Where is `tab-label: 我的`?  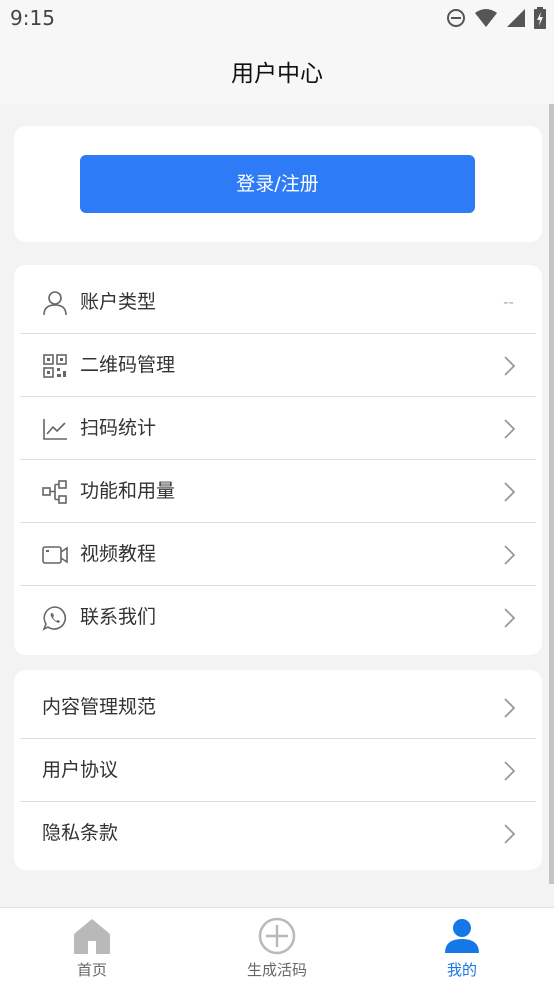
tab-label: 我的 is located at coordinates (461, 970).